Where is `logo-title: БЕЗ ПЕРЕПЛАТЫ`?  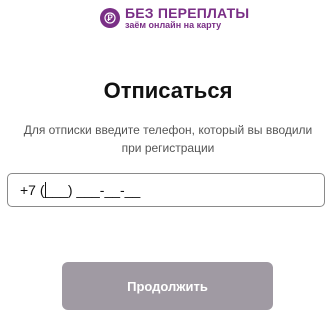
logo-title: БЕЗ ПЕРЕПЛАТЫ is located at coordinates (187, 13).